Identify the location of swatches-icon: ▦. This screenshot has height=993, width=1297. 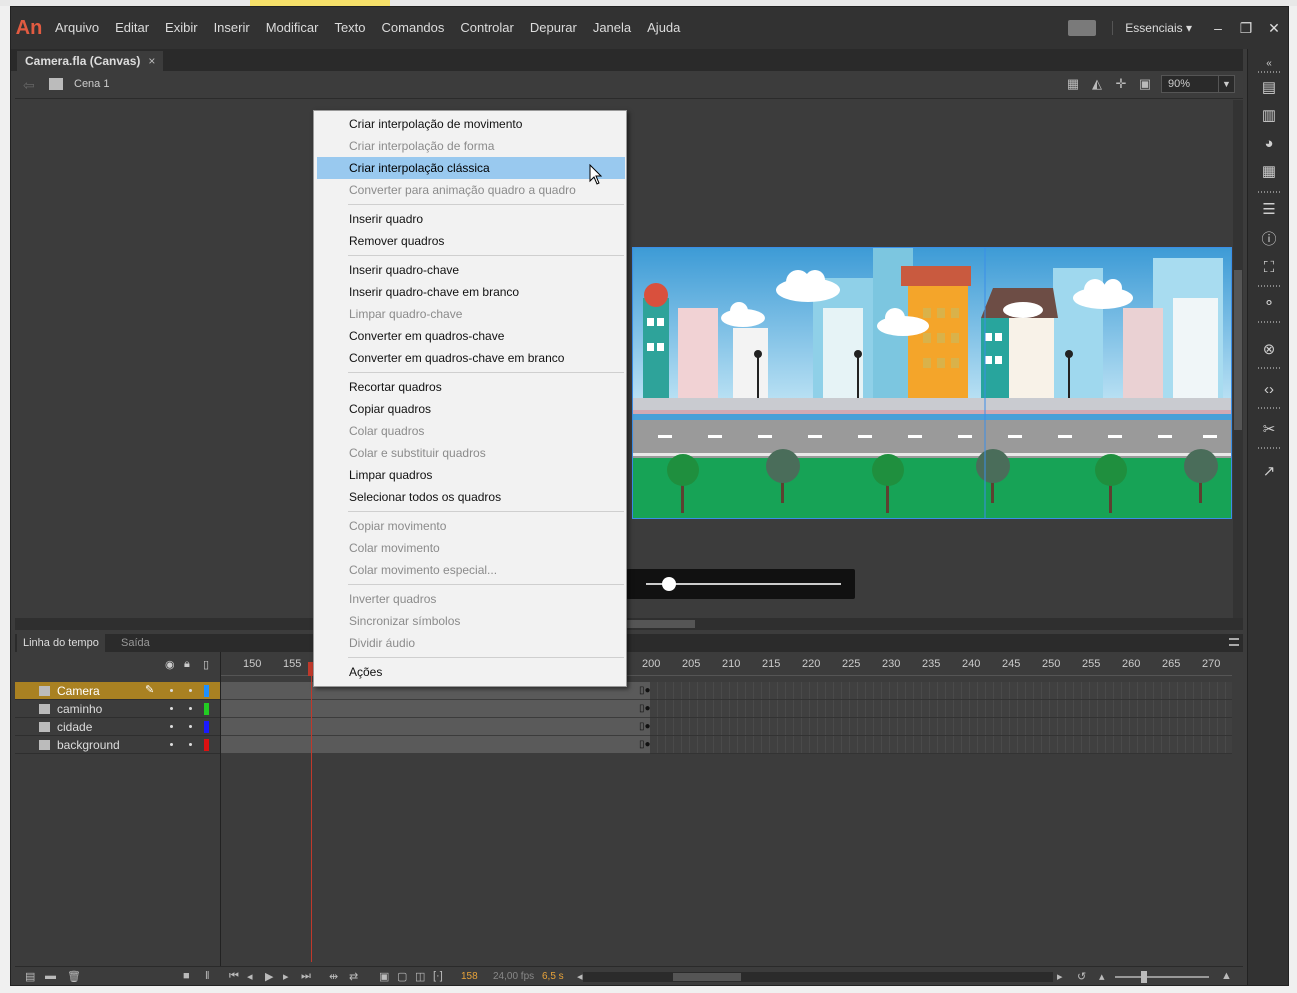
(1269, 172).